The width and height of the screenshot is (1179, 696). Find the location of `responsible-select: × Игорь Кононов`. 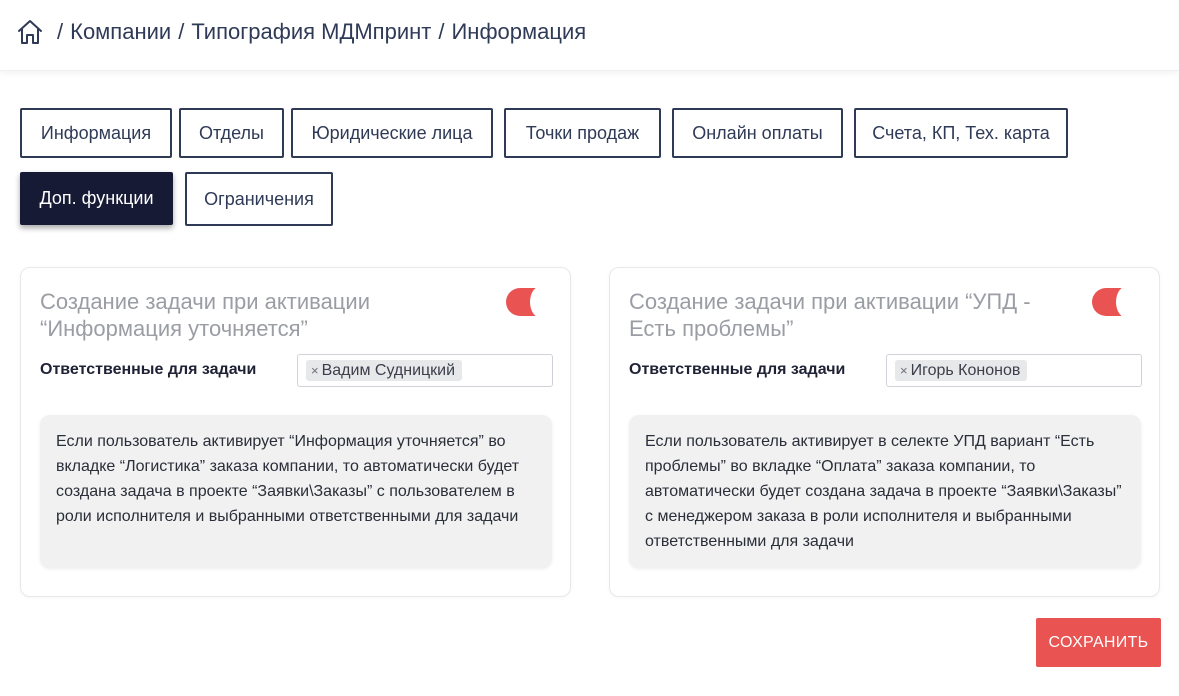

responsible-select: × Игорь Кононов is located at coordinates (1014, 370).